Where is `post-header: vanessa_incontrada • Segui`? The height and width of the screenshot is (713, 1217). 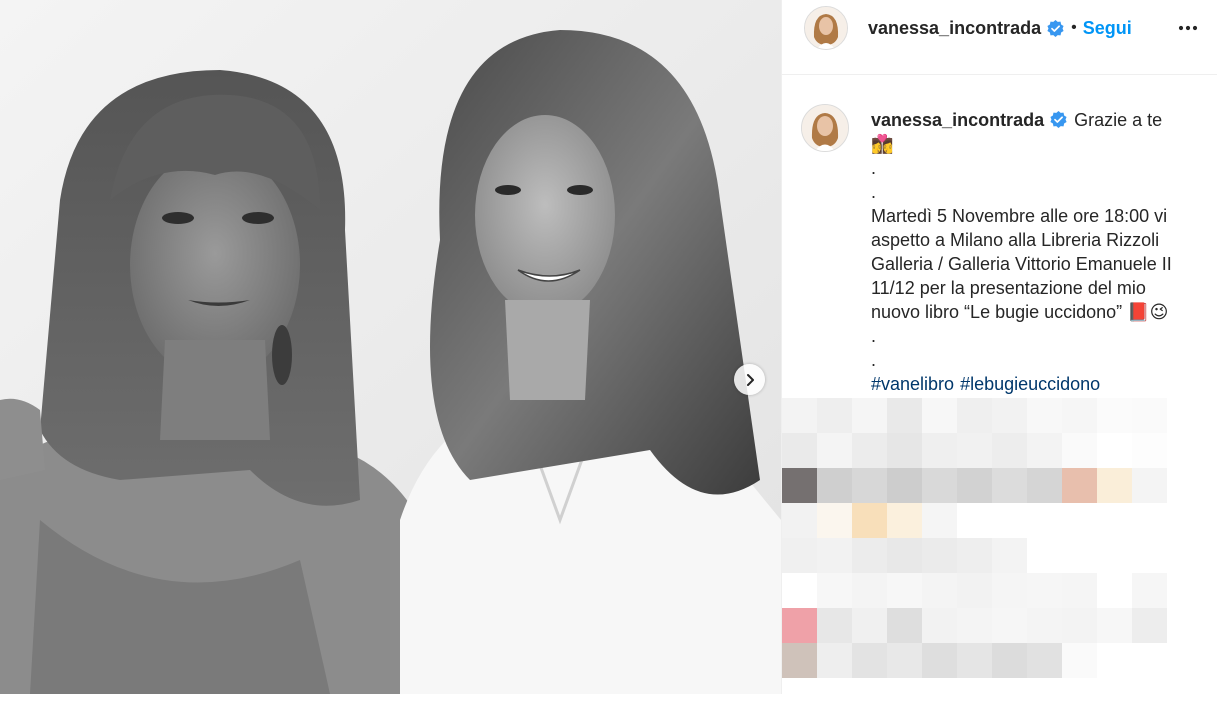
post-header: vanessa_incontrada • Segui is located at coordinates (999, 37).